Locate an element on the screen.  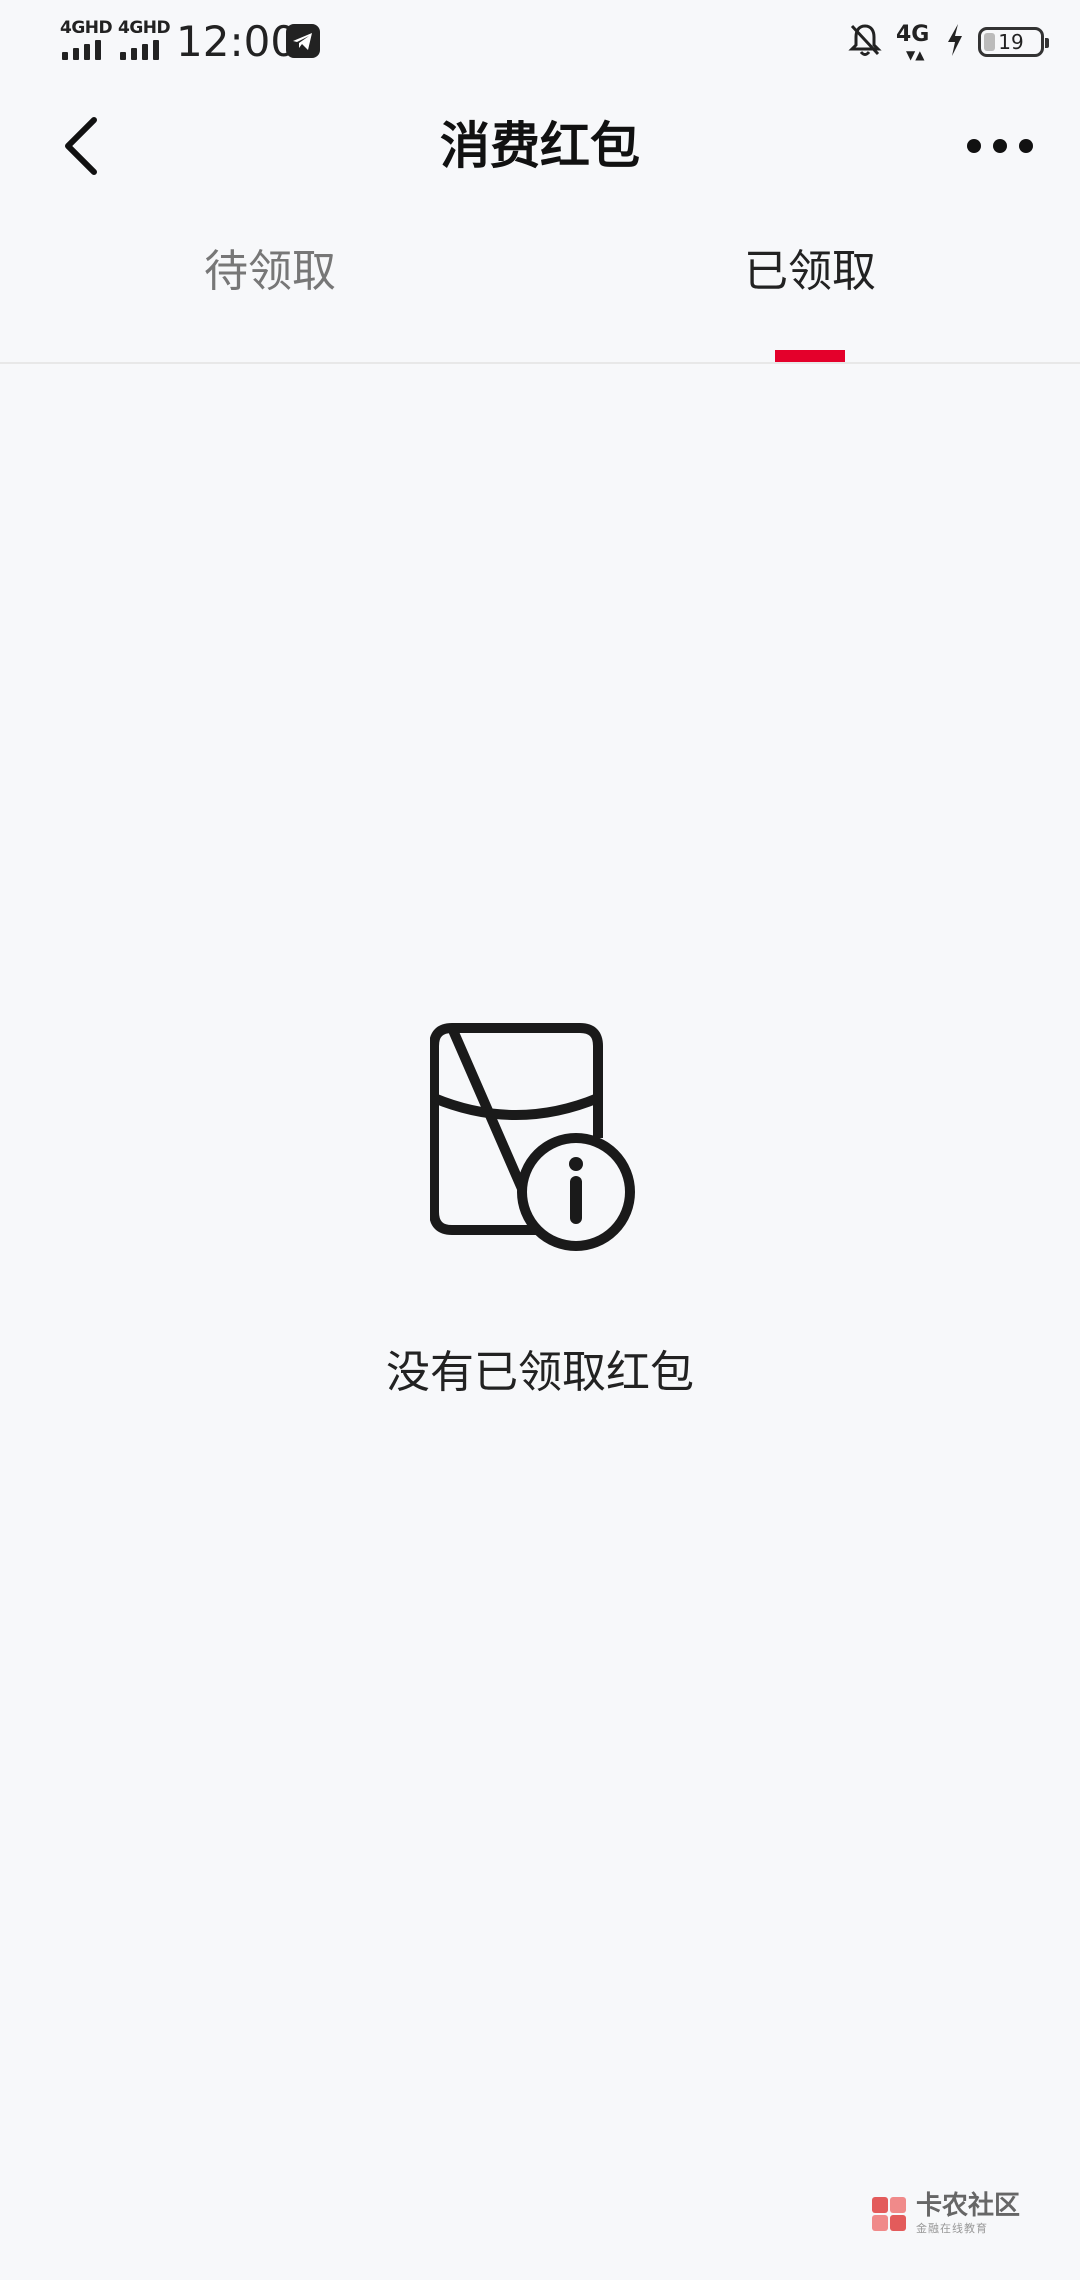
tab-pending: 待领取 is located at coordinates (270, 284).